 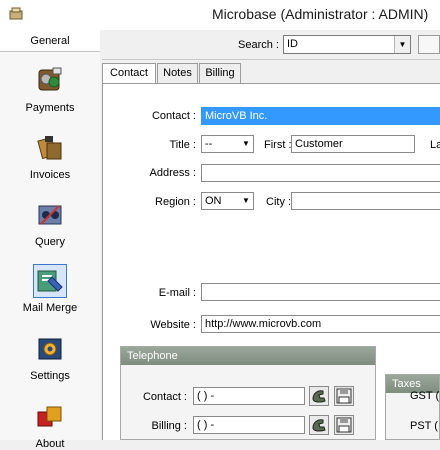 I want to click on tab-billing: Billing, so click(x=220, y=73).